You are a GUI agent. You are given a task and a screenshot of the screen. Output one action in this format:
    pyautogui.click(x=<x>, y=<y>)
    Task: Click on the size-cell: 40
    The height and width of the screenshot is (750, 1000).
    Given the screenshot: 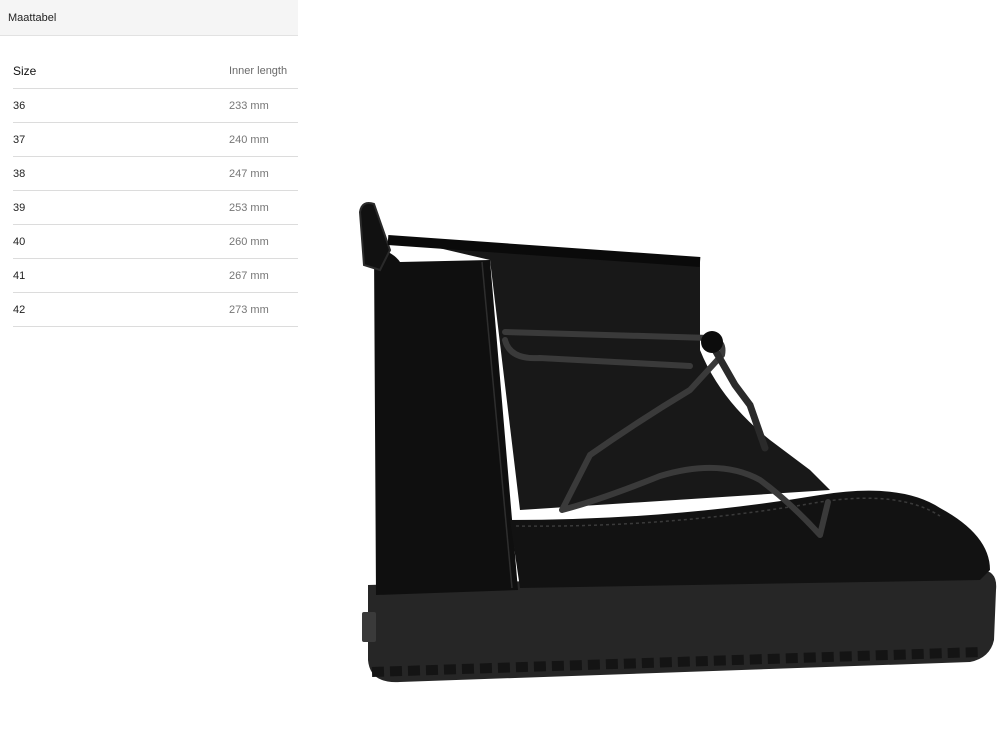 What is the action you would take?
    pyautogui.click(x=19, y=241)
    